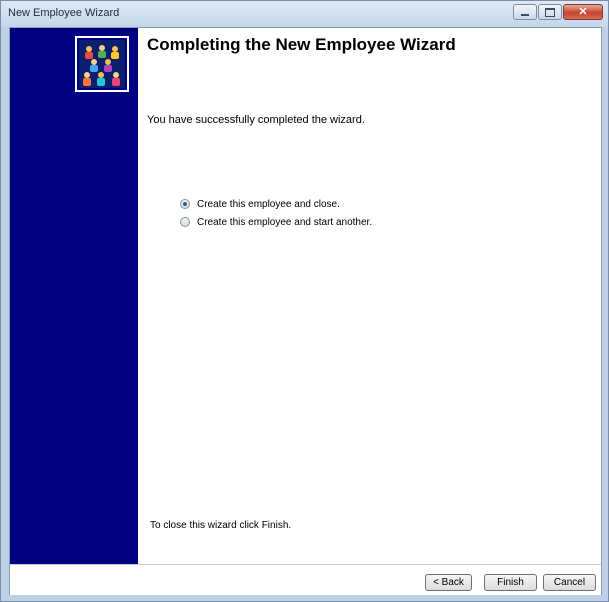 The image size is (609, 602). I want to click on option-create-and-start-another: Create this employee and start another., so click(276, 222).